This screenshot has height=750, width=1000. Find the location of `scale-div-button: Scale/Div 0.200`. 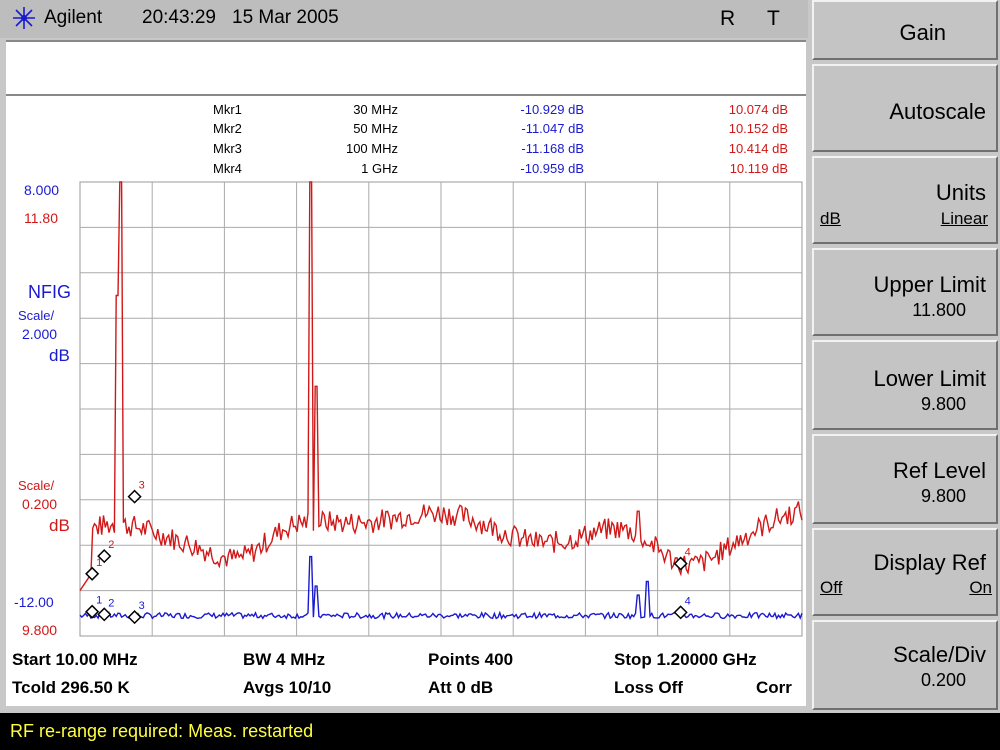

scale-div-button: Scale/Div 0.200 is located at coordinates (905, 665).